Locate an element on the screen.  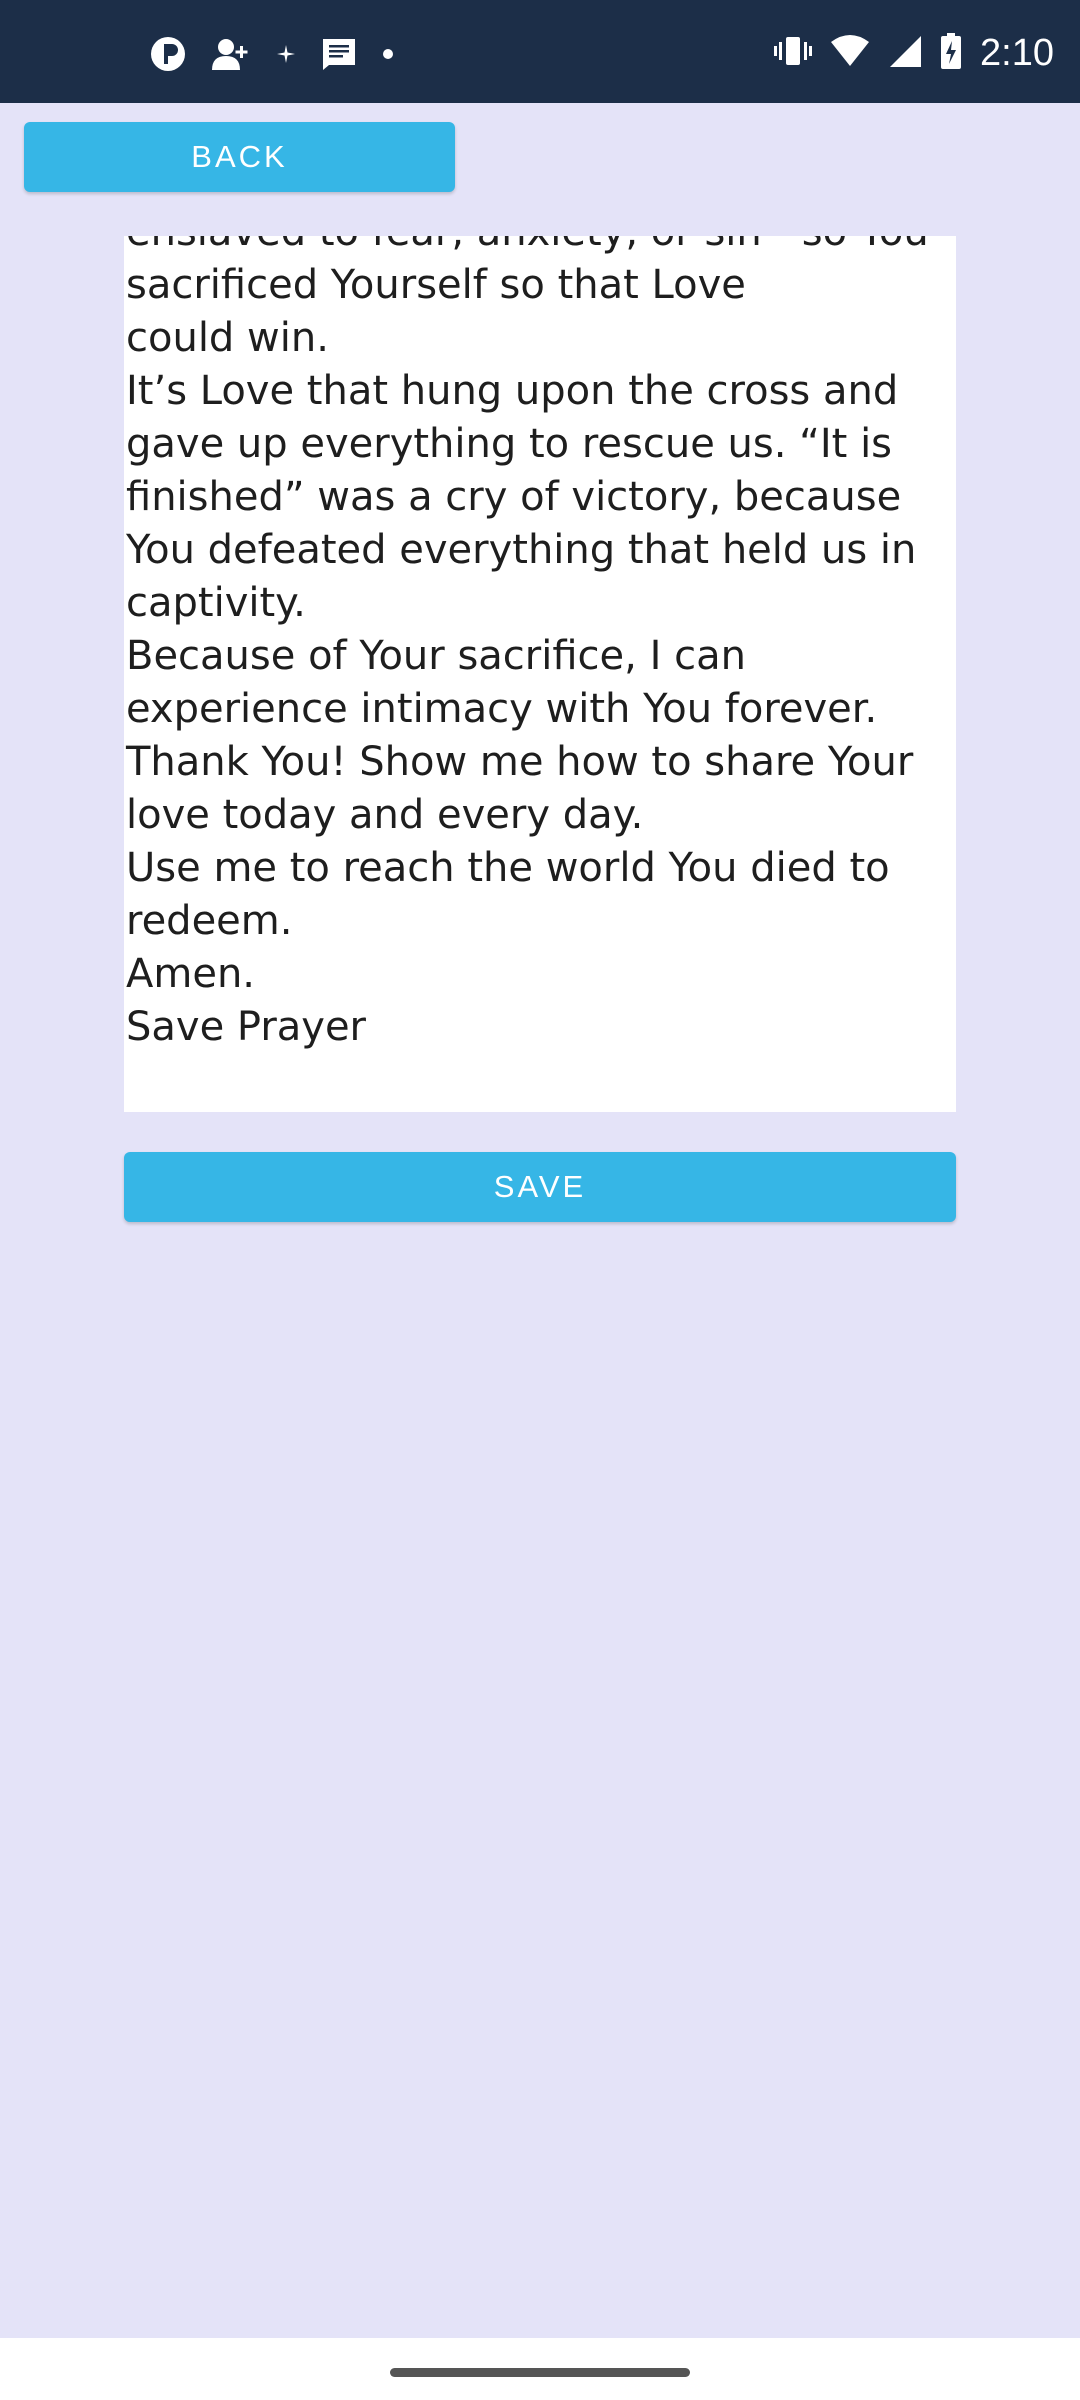
notification-icons is located at coordinates (272, 56).